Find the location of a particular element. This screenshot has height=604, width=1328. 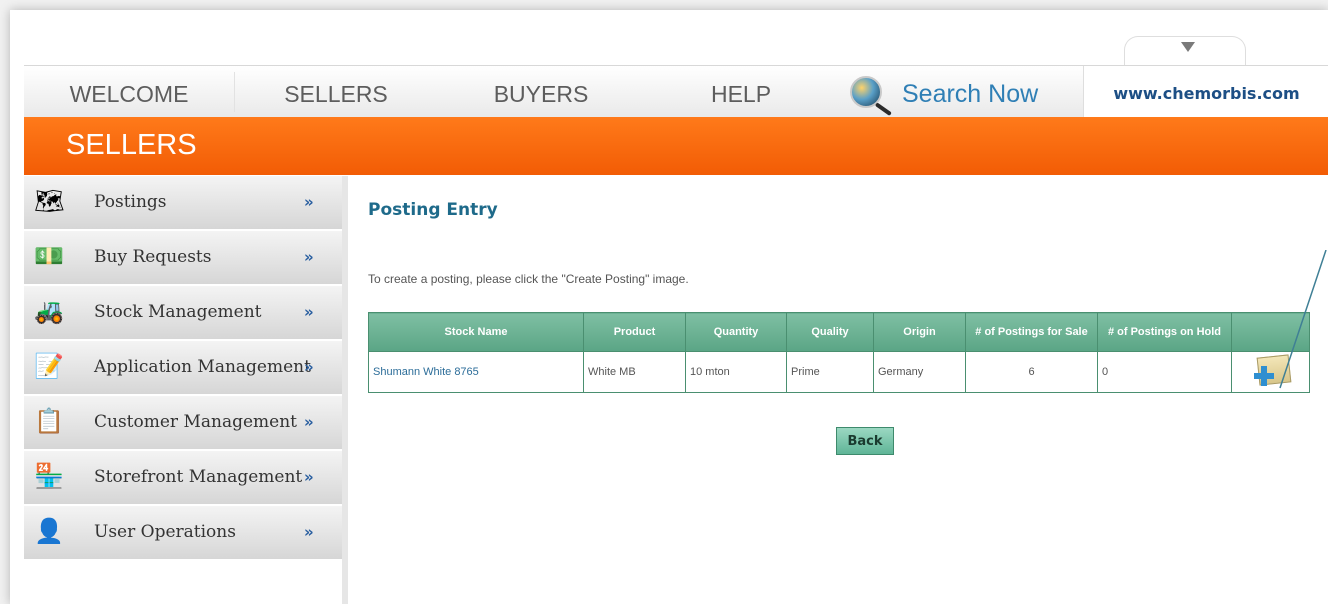

user-icon: 👤 is located at coordinates (49, 531).